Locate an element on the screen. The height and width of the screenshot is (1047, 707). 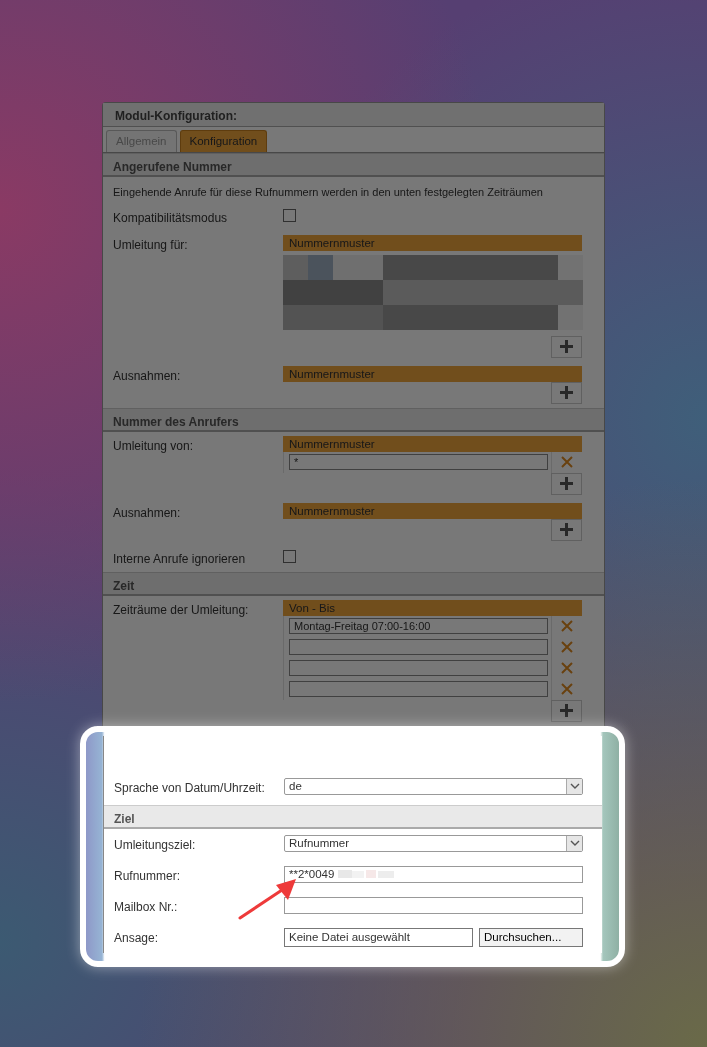
field-label: Umleitung für: is located at coordinates (151, 245).